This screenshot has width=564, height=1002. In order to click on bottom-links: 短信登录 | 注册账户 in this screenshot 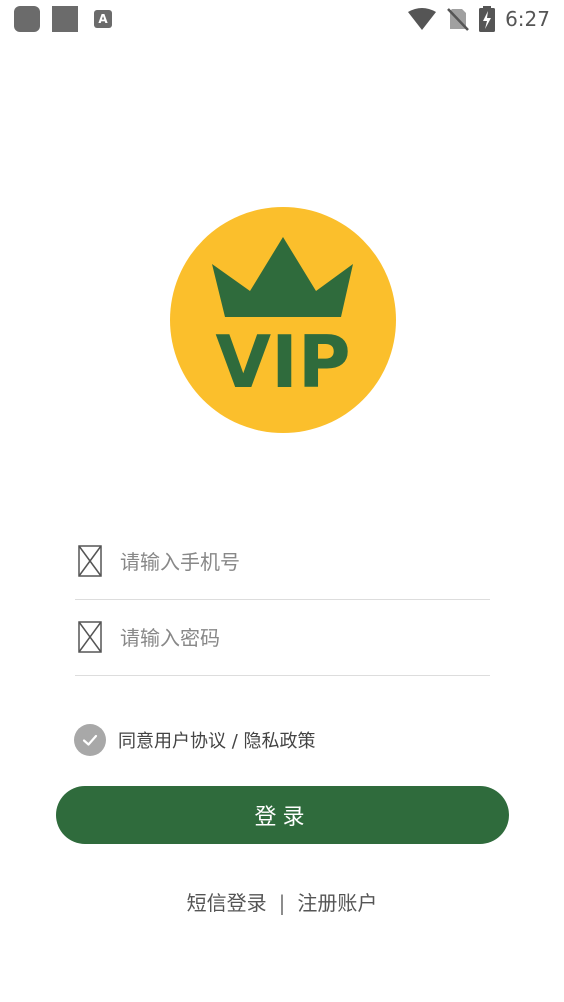, I will do `click(282, 901)`.